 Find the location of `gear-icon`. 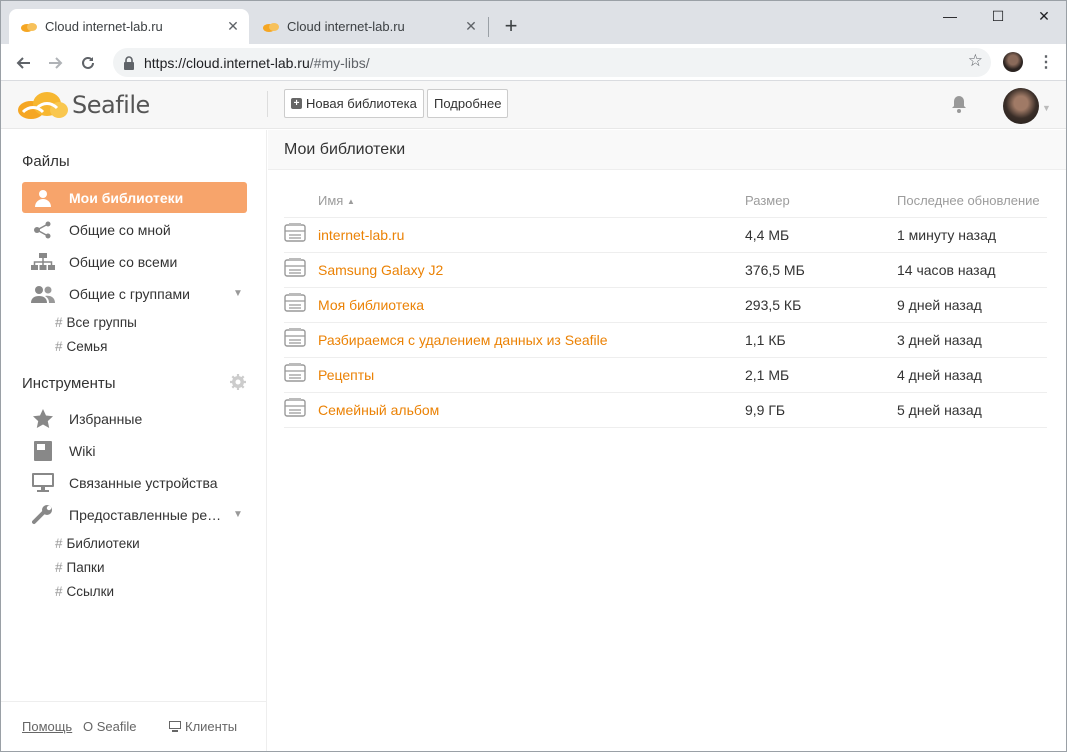

gear-icon is located at coordinates (238, 382).